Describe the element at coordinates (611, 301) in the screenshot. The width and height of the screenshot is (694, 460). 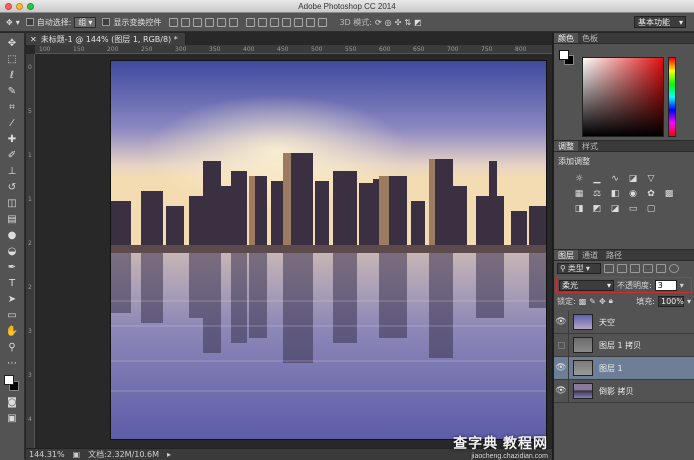
I see `lock-all-icon: 🔒︎` at that location.